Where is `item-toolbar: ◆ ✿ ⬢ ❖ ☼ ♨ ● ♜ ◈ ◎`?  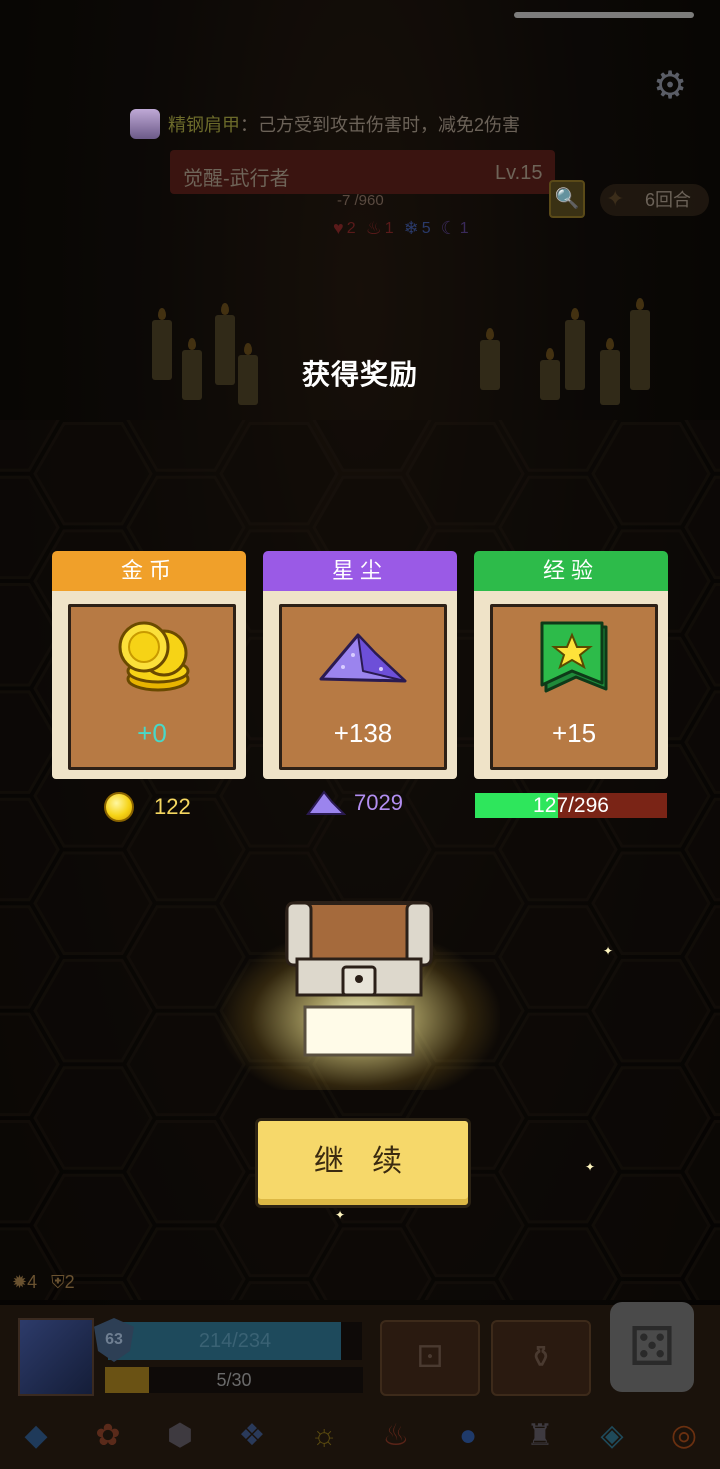
item-toolbar: ◆ ✿ ⬢ ❖ ☼ ♨ ● ♜ ◈ ◎ is located at coordinates (360, 1435).